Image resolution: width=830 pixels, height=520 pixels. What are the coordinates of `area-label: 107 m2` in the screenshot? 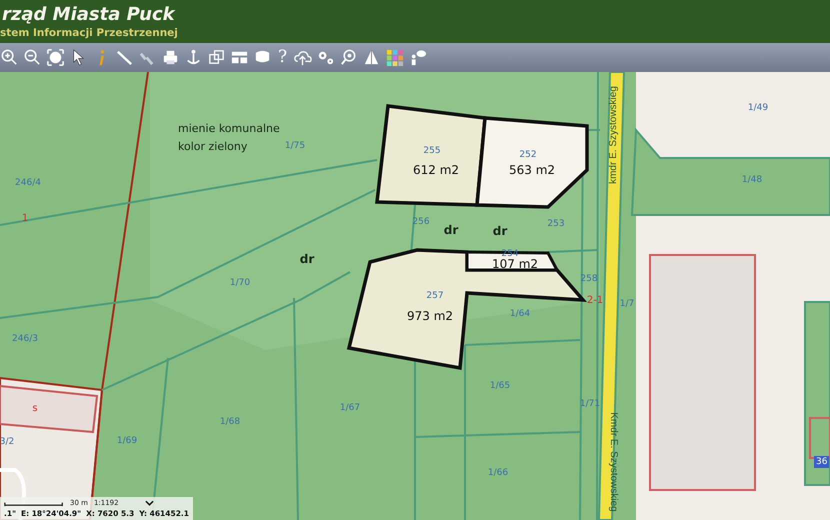 It's located at (515, 264).